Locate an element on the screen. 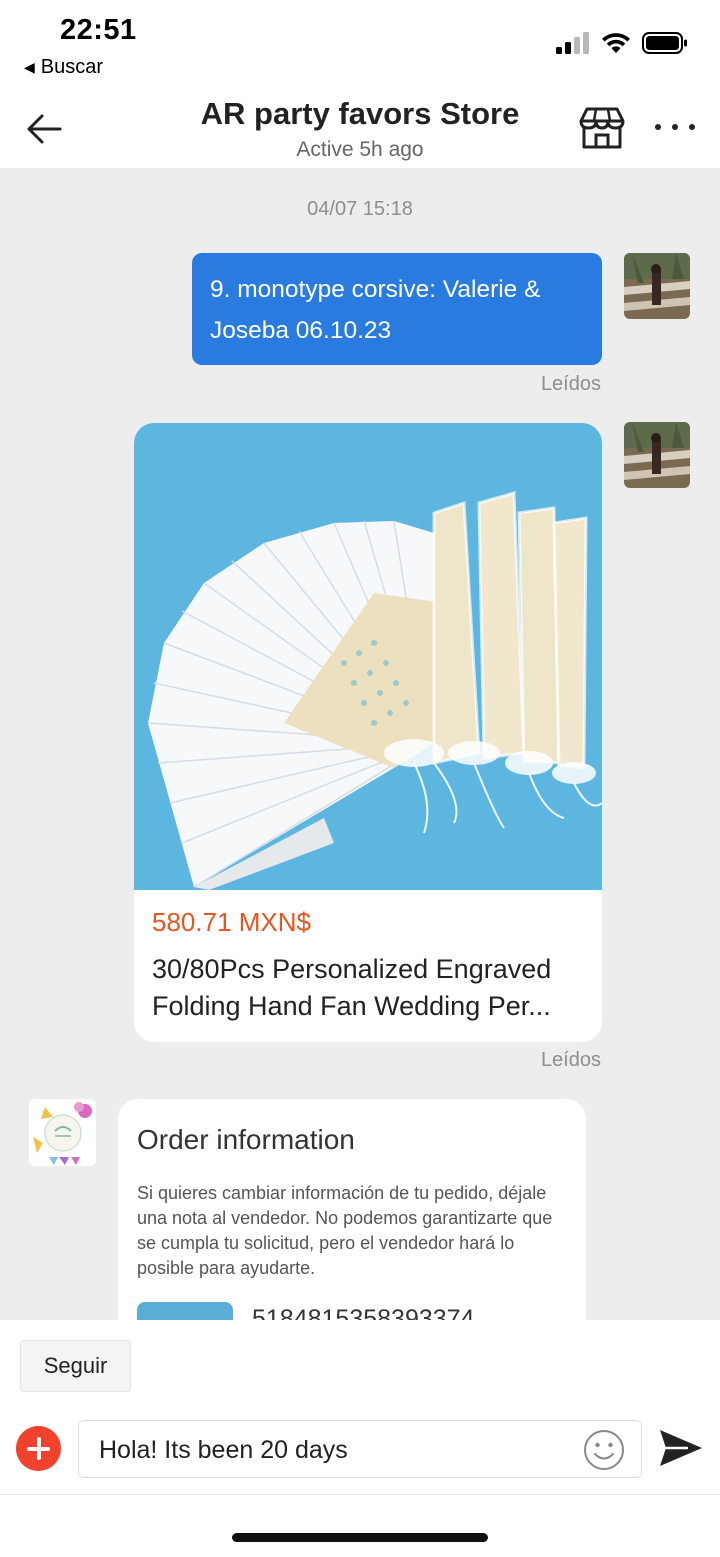 This screenshot has width=720, height=1557. battery-icon is located at coordinates (664, 43).